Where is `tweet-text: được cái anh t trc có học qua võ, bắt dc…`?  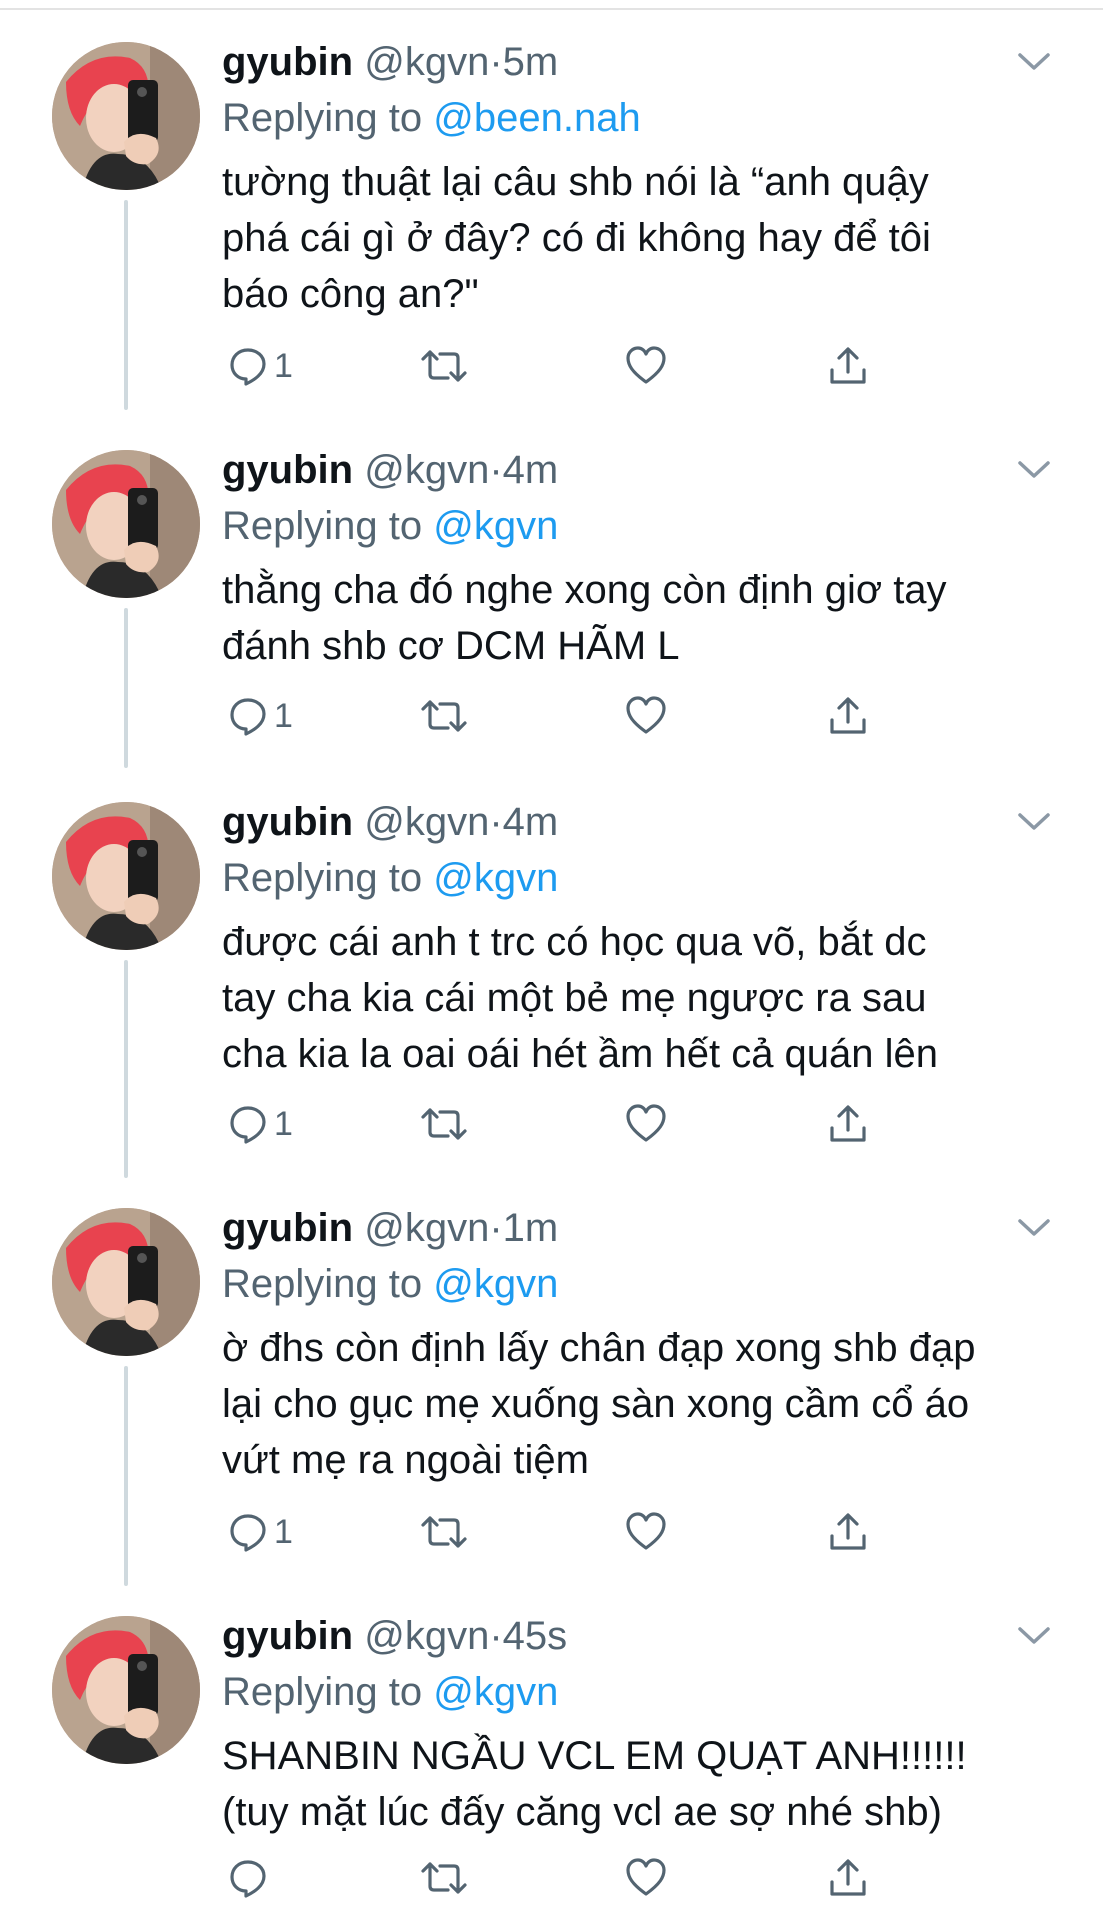 tweet-text: được cái anh t trc có học qua võ, bắt dc… is located at coordinates (647, 998).